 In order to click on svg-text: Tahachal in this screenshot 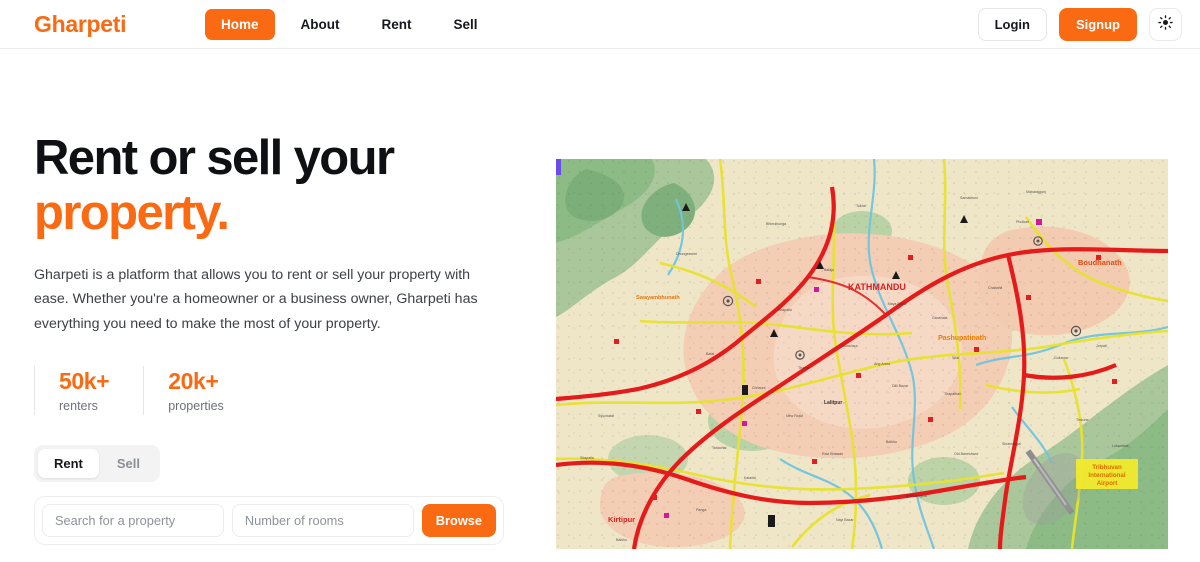, I will do `click(719, 448)`.